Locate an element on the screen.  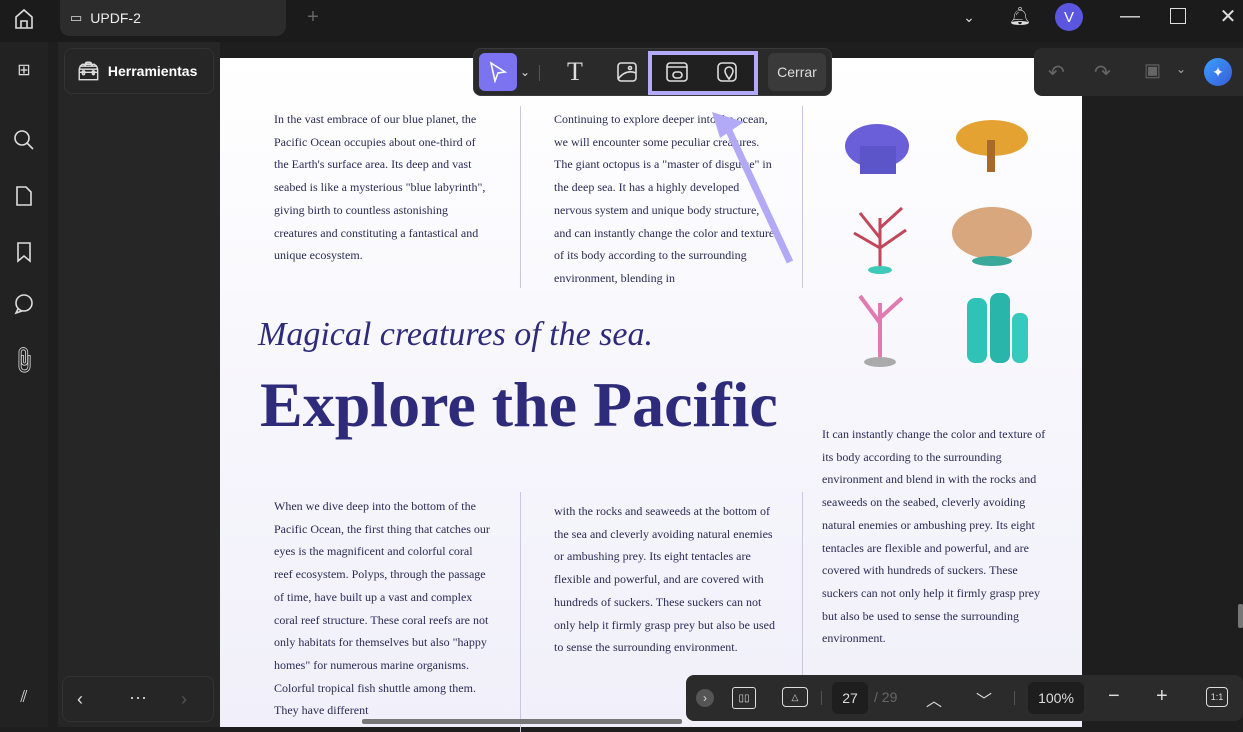
page-number-input: 27 is located at coordinates (850, 698).